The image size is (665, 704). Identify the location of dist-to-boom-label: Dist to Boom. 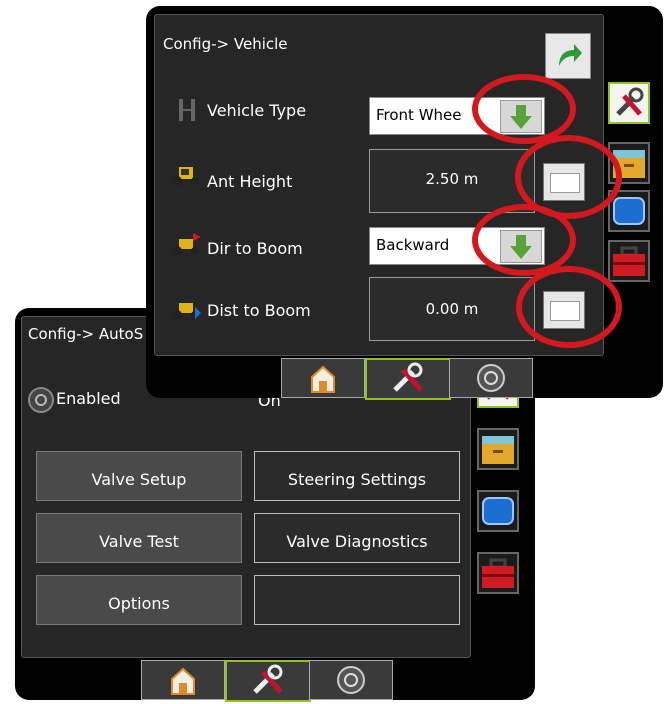
(259, 310).